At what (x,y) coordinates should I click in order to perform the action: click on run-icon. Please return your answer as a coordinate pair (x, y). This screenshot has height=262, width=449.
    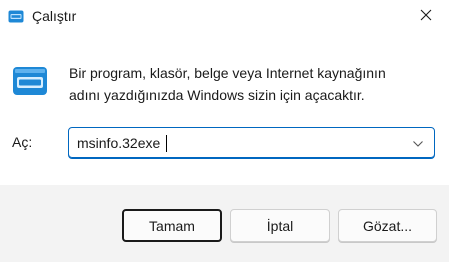
    Looking at the image, I should click on (16, 16).